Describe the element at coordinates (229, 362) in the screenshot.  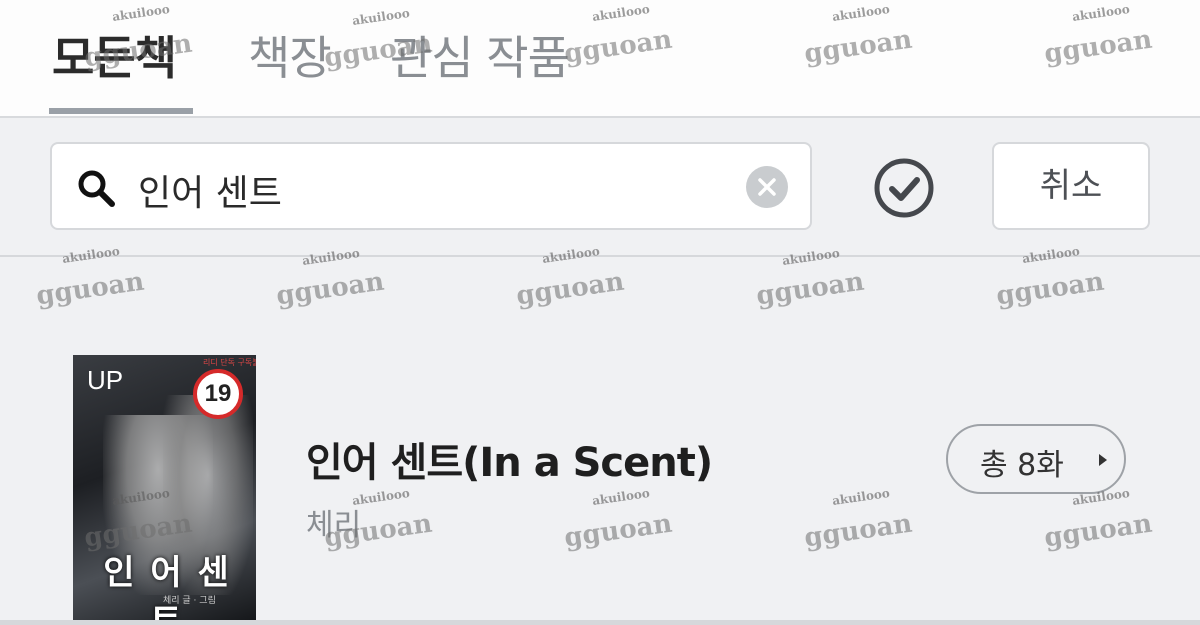
I see `cover-corner-text: 리디 단독 구독불가` at that location.